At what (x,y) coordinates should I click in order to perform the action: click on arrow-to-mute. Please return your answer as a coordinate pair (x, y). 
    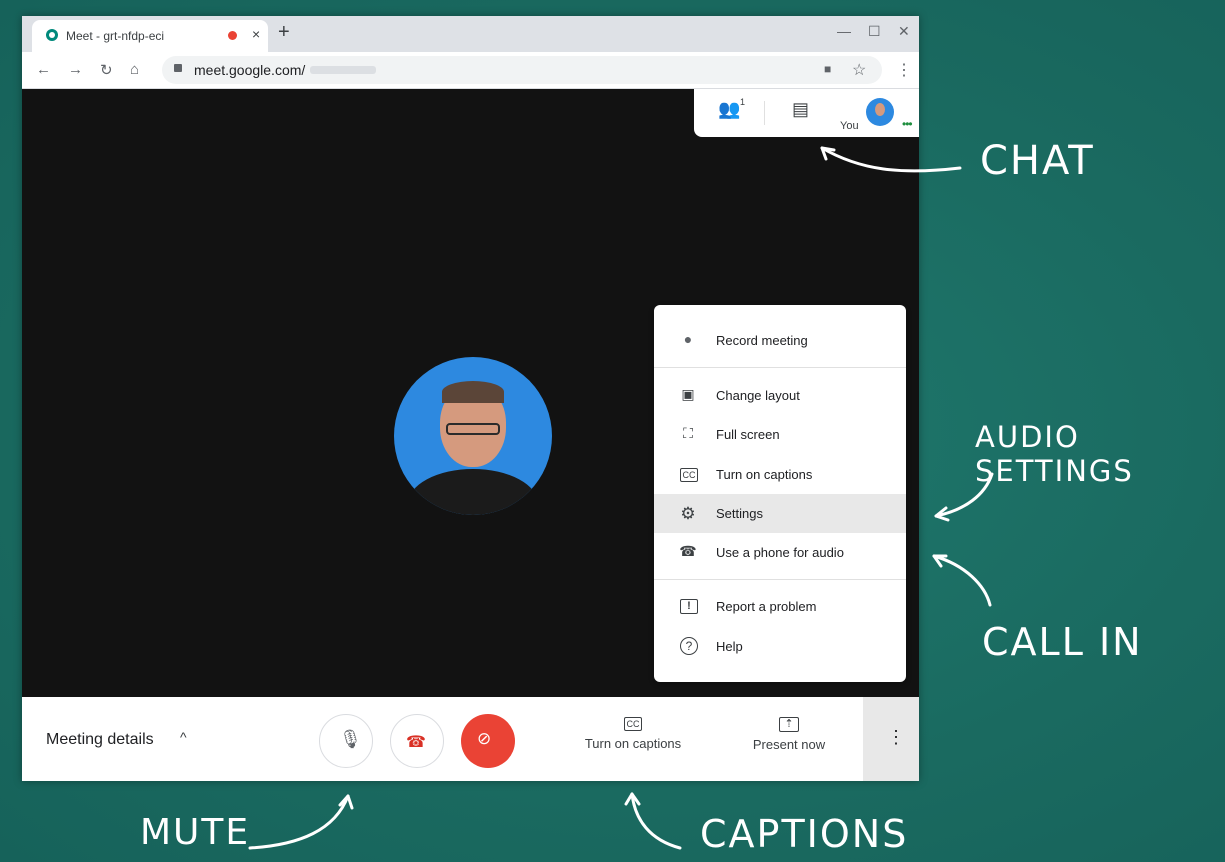
    Looking at the image, I should click on (299, 822).